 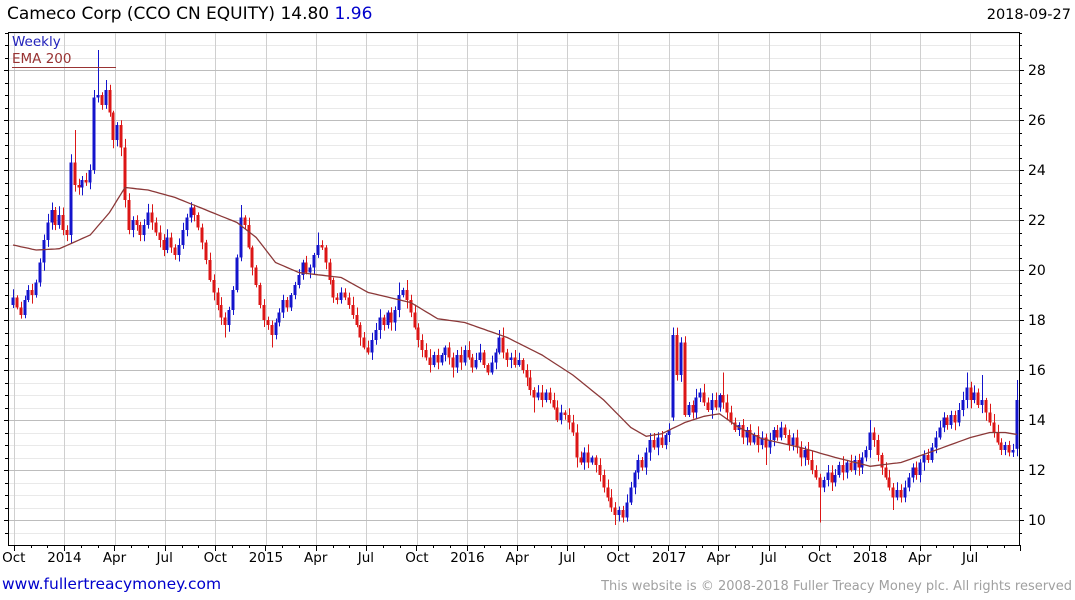 What do you see at coordinates (467, 558) in the screenshot?
I see `x-tick-label: 2016` at bounding box center [467, 558].